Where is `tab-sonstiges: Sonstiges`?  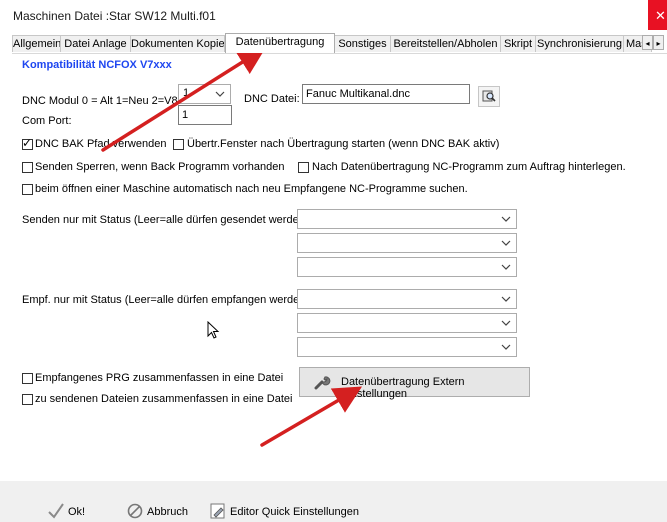
tab-sonstiges: Sonstiges is located at coordinates (362, 43).